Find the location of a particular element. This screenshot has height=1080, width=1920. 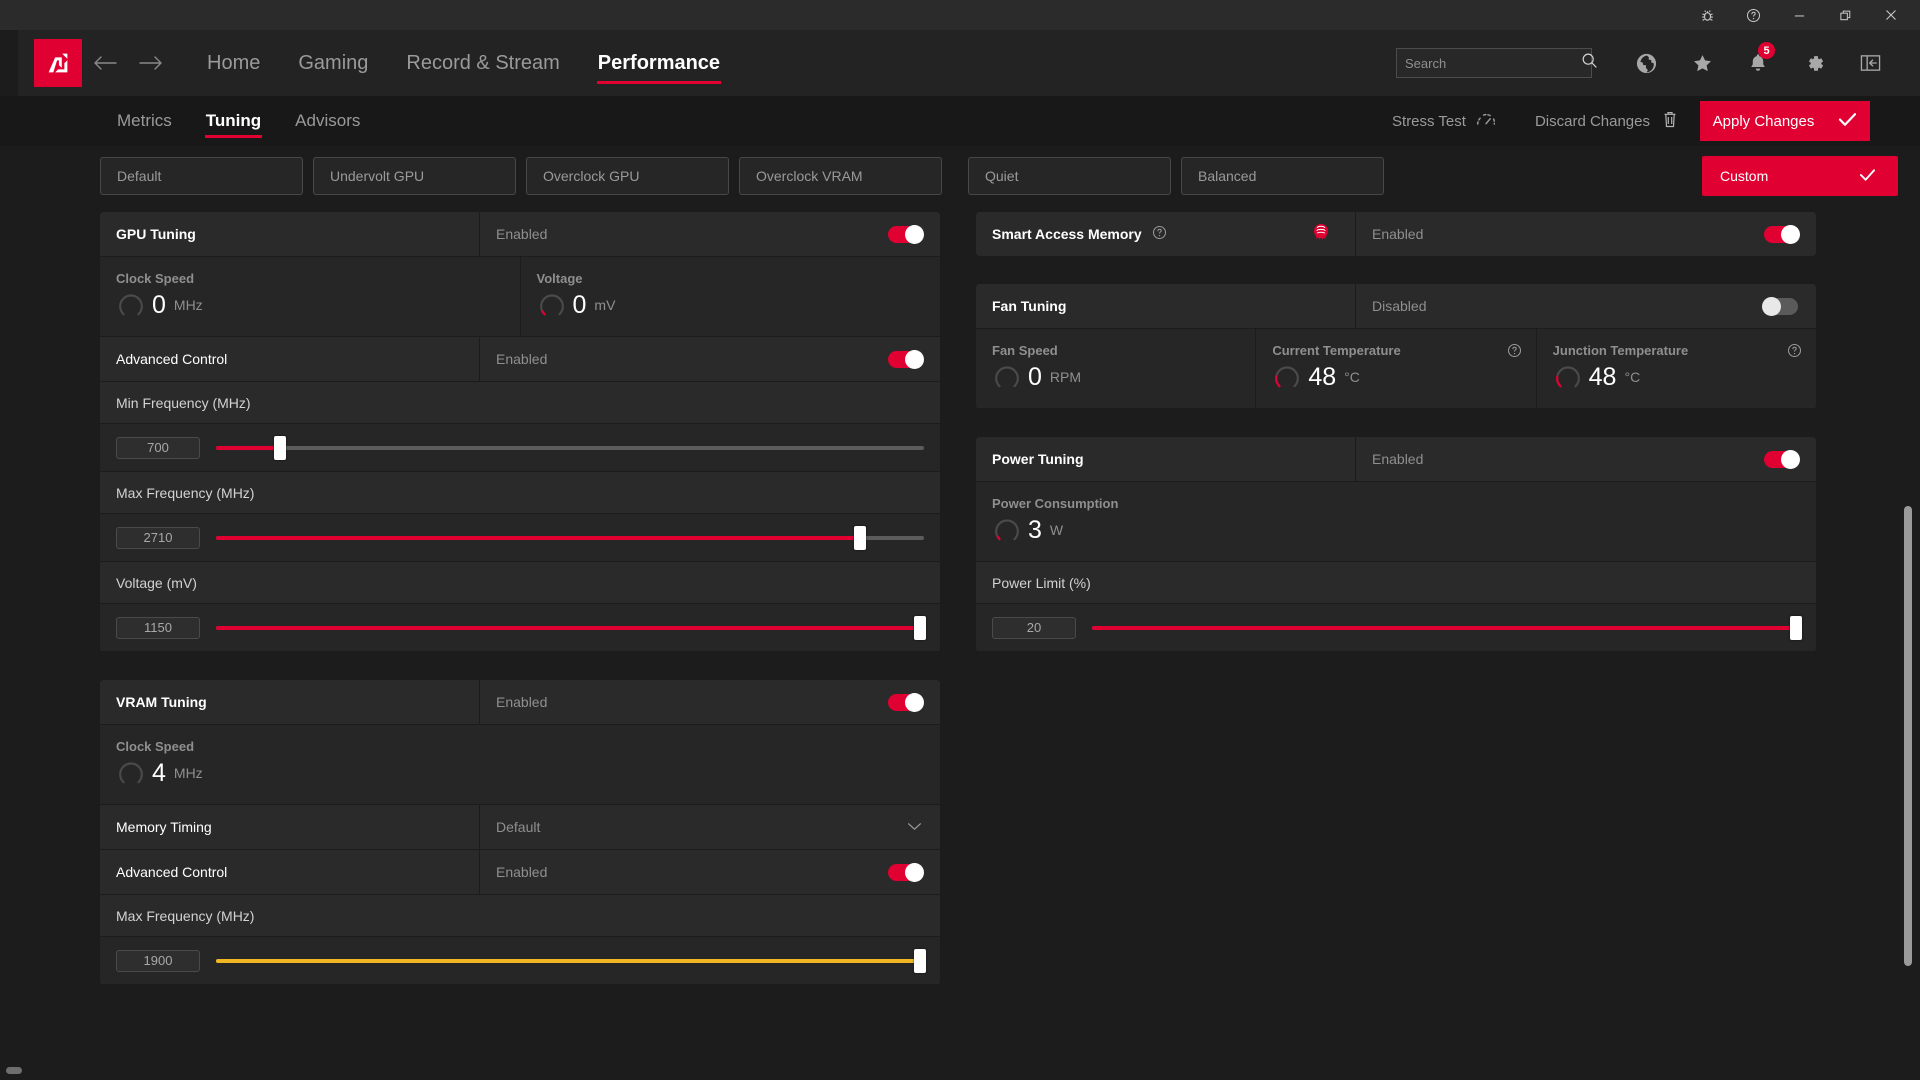

nav-link-performance: Performance is located at coordinates (659, 63).